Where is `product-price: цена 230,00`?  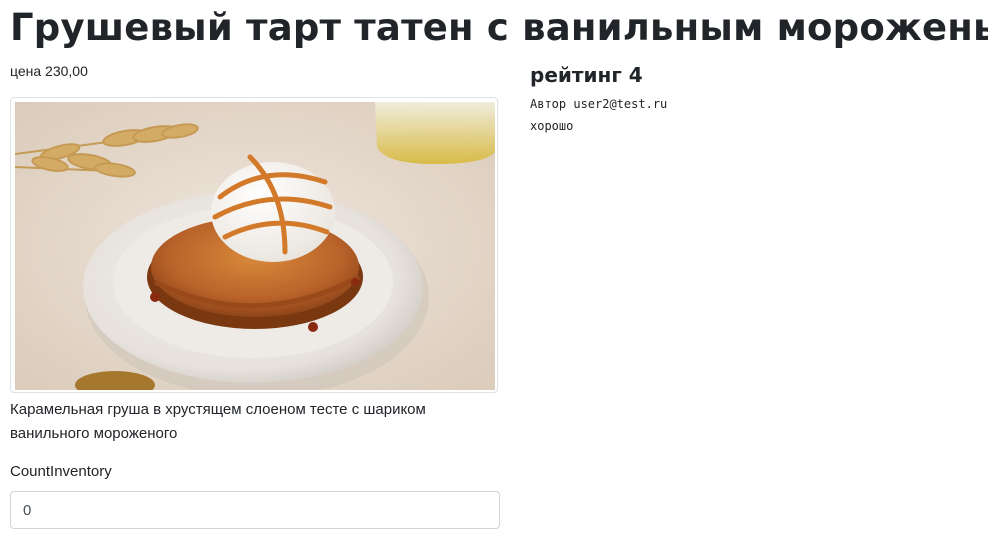 product-price: цена 230,00 is located at coordinates (49, 71).